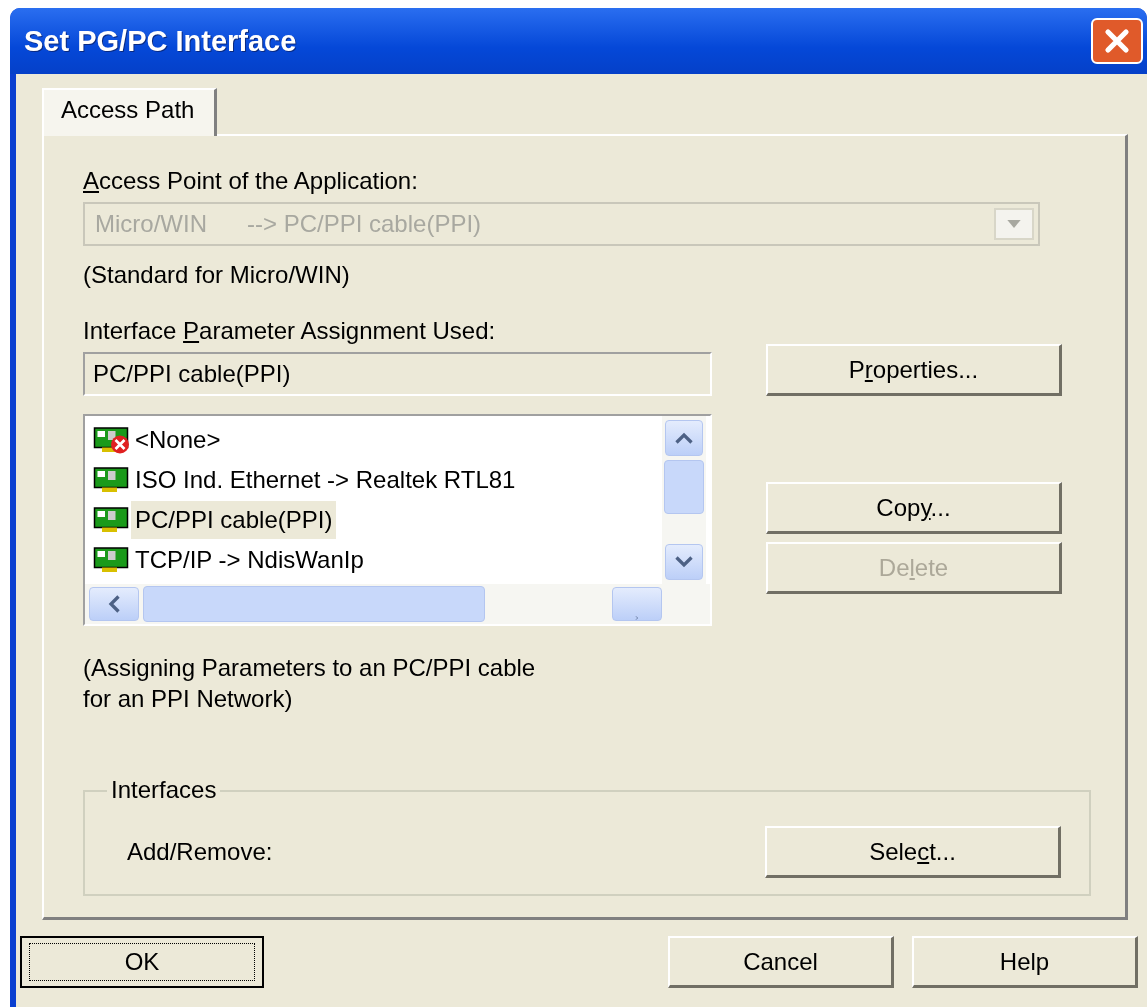 The image size is (1147, 1007). What do you see at coordinates (234, 520) in the screenshot?
I see `list-item: PC/PPI cable(PPI)` at bounding box center [234, 520].